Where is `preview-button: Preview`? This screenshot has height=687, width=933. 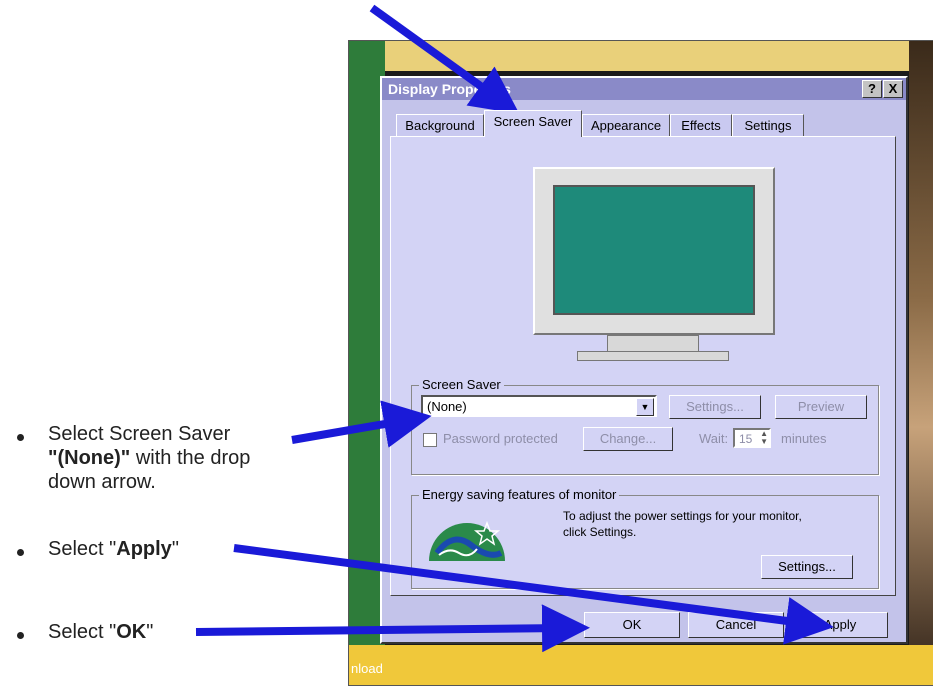
preview-button: Preview is located at coordinates (821, 407).